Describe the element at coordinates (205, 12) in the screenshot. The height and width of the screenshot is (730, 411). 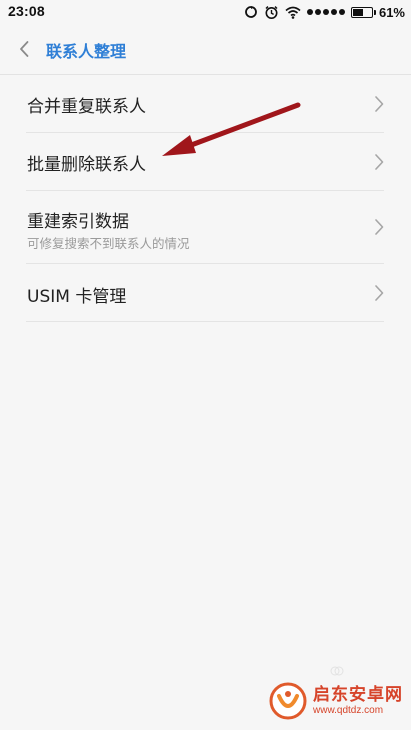
I see `status-bar: 23:08 61%` at that location.